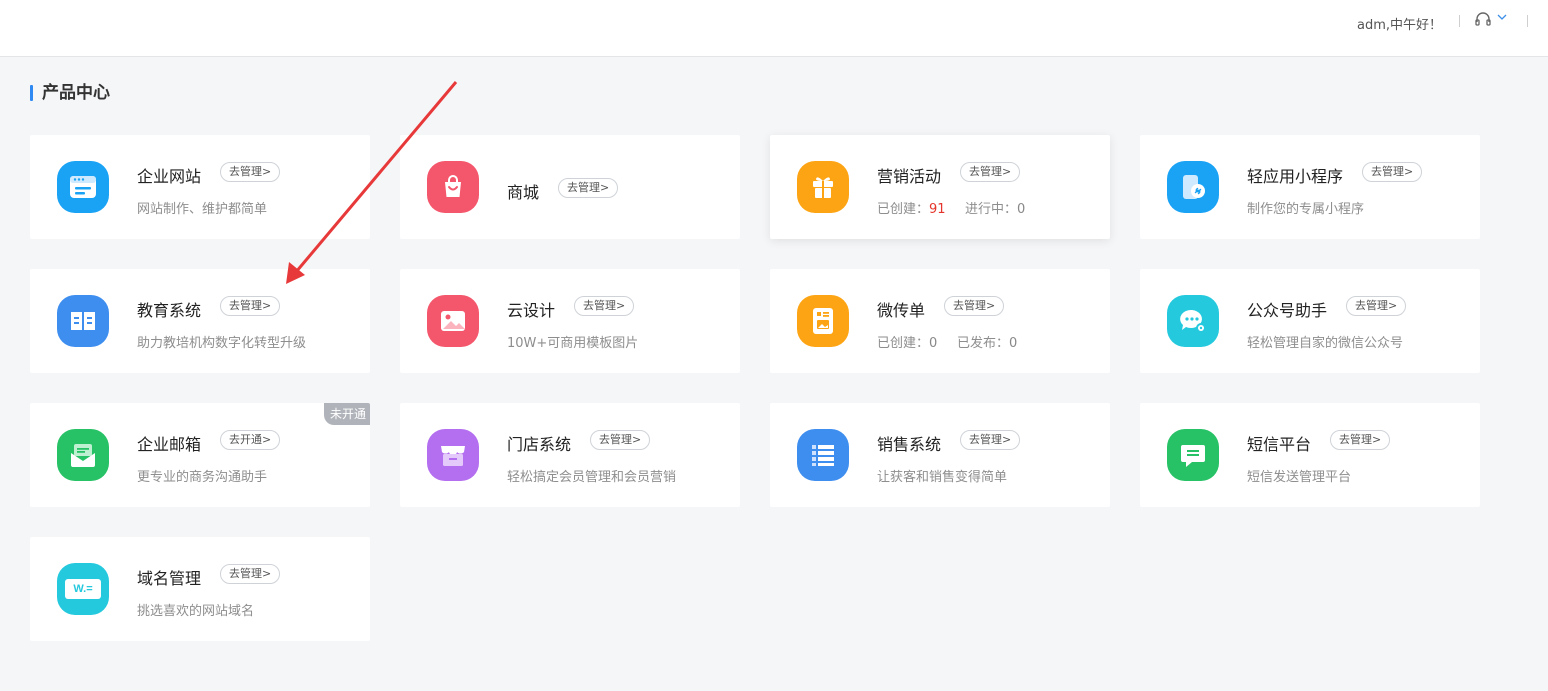  What do you see at coordinates (250, 440) in the screenshot?
I see `activate-button: 去开通>` at bounding box center [250, 440].